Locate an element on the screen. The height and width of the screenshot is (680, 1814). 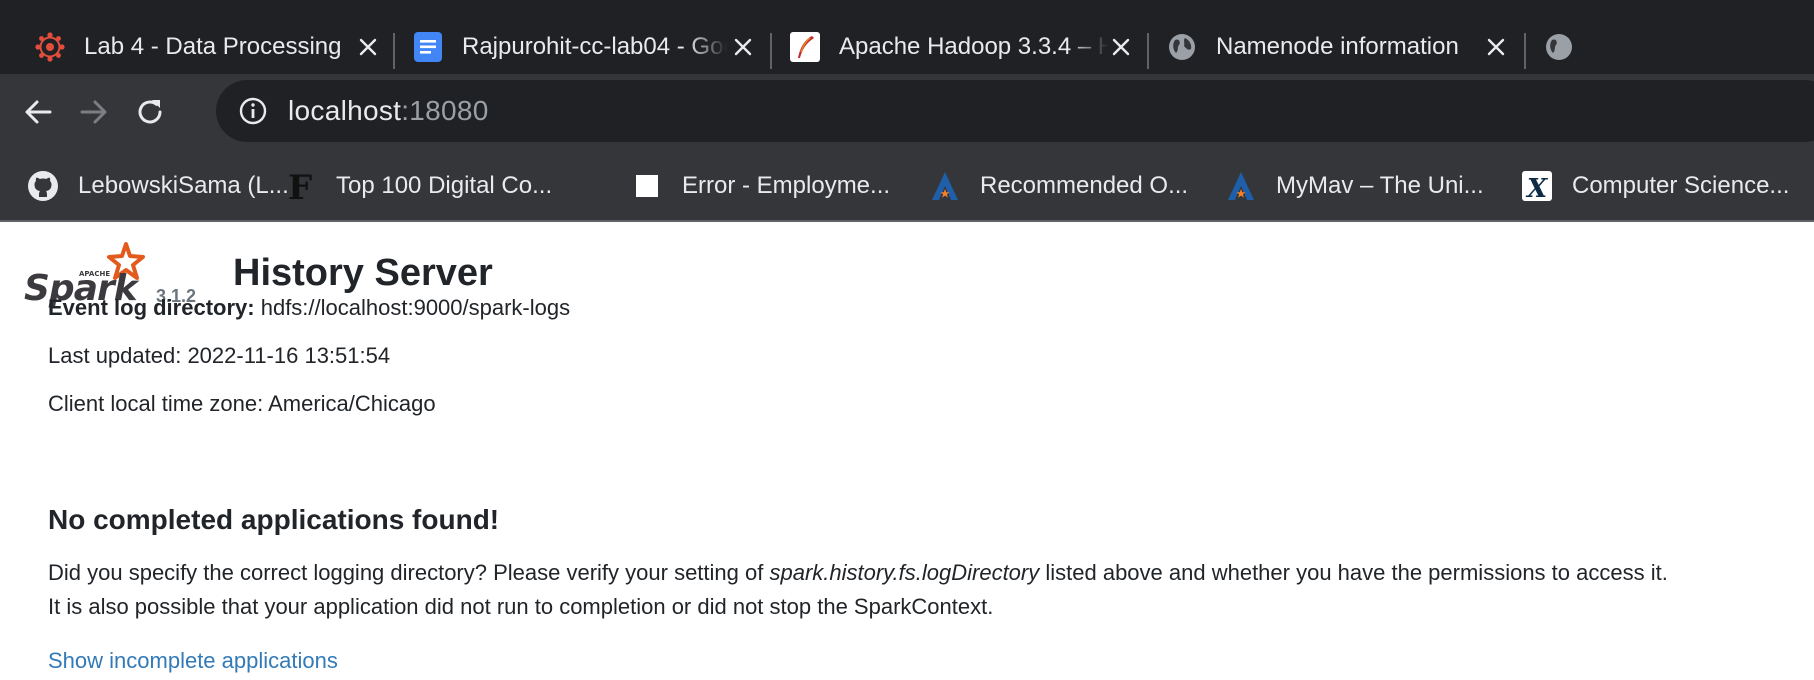
svg-text: F is located at coordinates (300, 186).